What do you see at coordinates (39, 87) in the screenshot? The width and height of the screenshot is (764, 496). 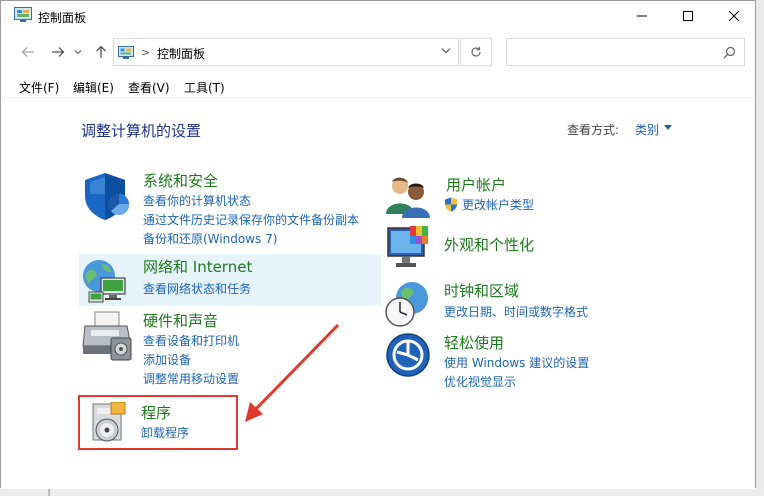 I see `menu-file: 文件(F)` at bounding box center [39, 87].